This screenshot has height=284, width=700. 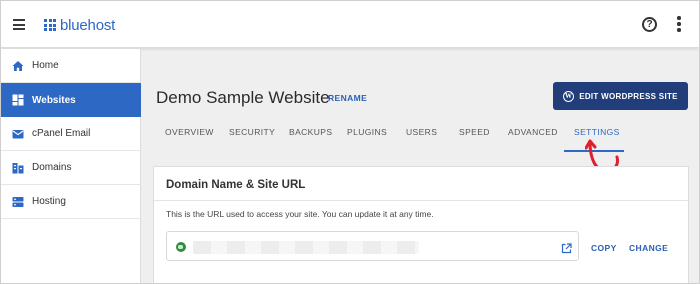 What do you see at coordinates (54, 100) in the screenshot?
I see `sidebar-item-label: Websites` at bounding box center [54, 100].